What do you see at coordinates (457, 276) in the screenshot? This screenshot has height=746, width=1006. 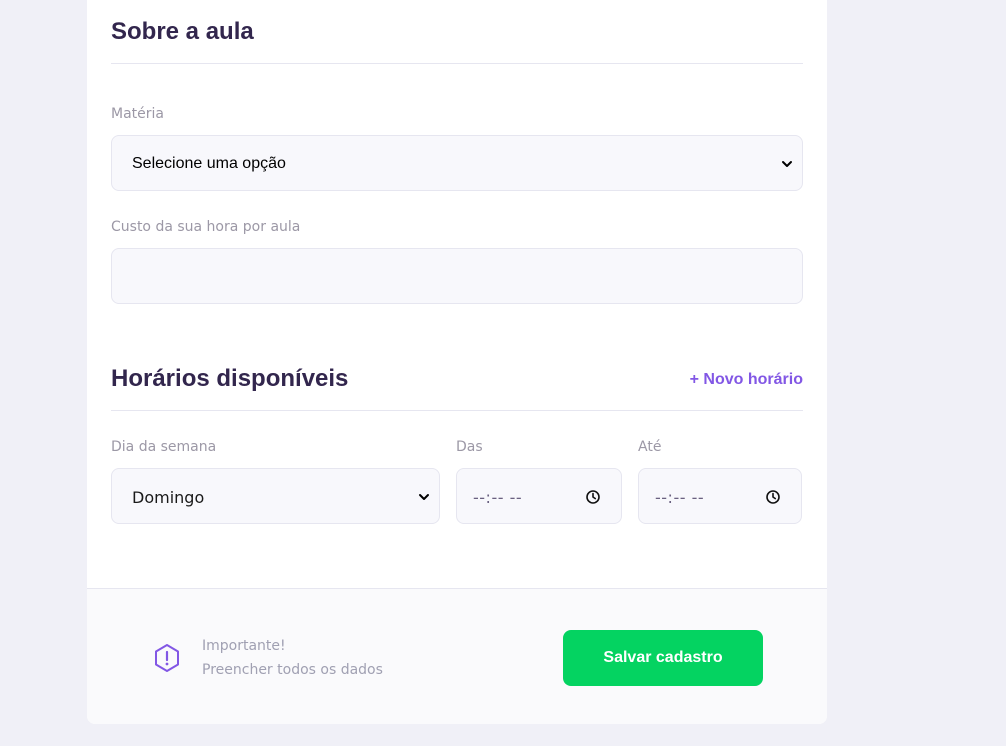 I see `cost-input` at bounding box center [457, 276].